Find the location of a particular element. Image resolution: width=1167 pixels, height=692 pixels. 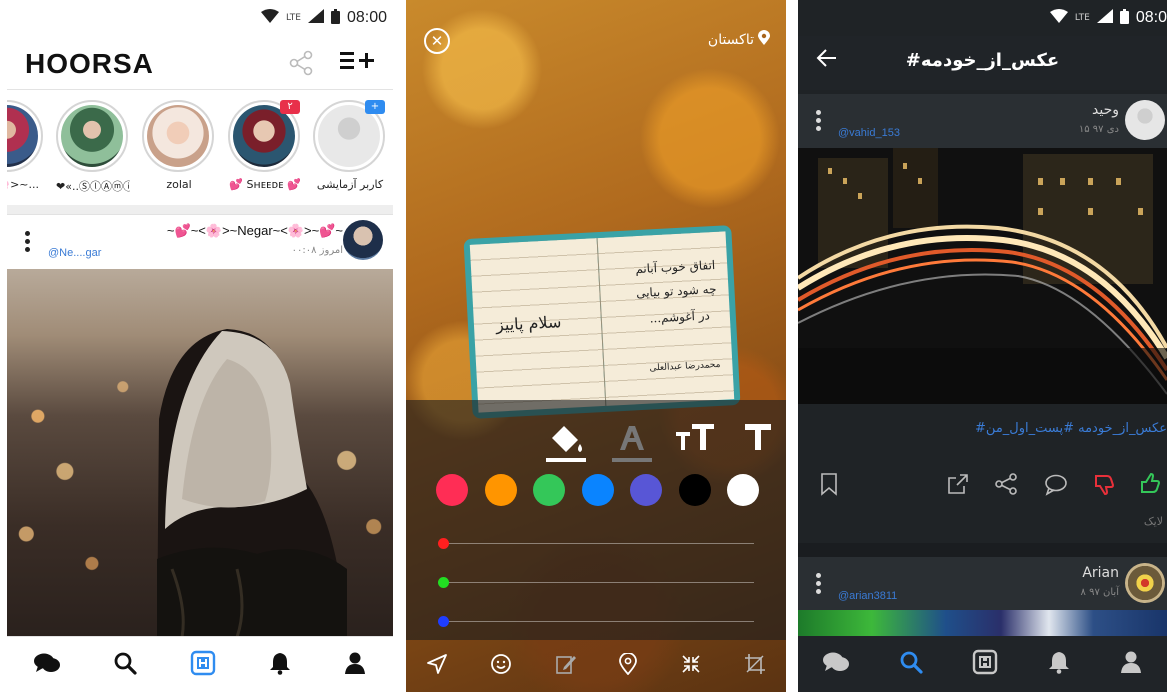

location-tag: تاکستان is located at coordinates (739, 39).